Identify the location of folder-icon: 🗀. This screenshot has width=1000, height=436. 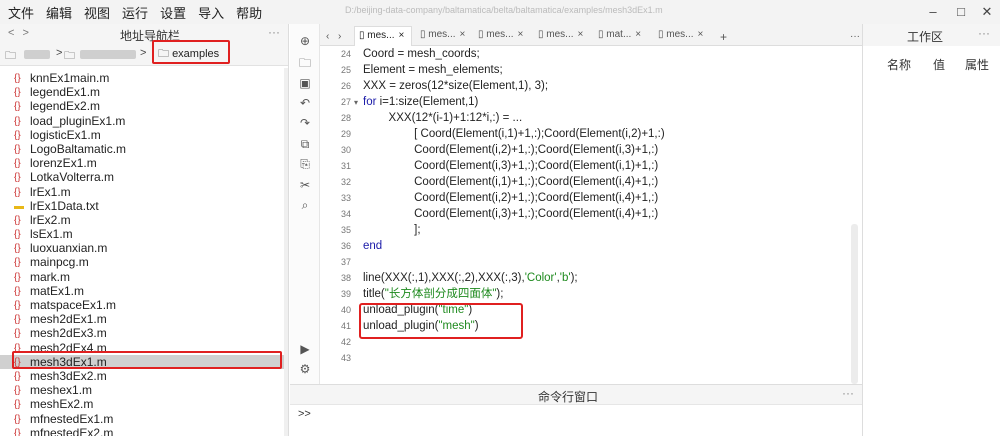
(10, 56).